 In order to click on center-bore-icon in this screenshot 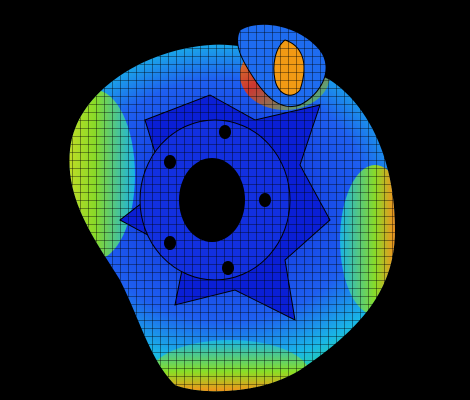, I will do `click(212, 200)`.